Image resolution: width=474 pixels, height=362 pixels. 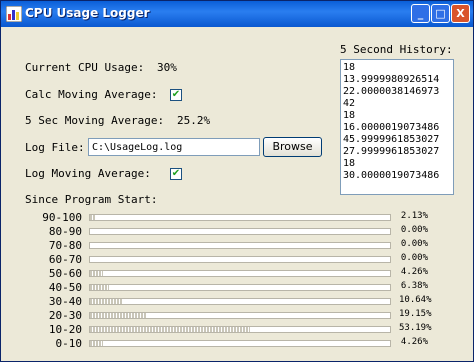 What do you see at coordinates (415, 300) in the screenshot?
I see `histogram-percent: 10.64%` at bounding box center [415, 300].